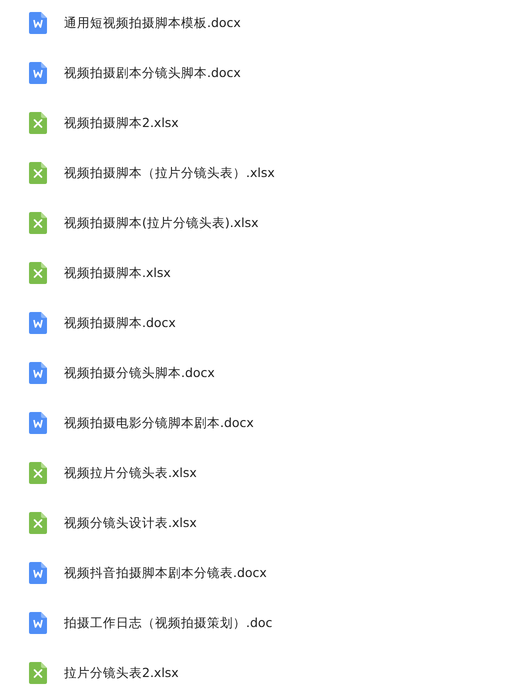 The height and width of the screenshot is (691, 527). I want to click on file-name: 视频拍摄脚本（拉片分镜头表）.xlsx, so click(169, 173).